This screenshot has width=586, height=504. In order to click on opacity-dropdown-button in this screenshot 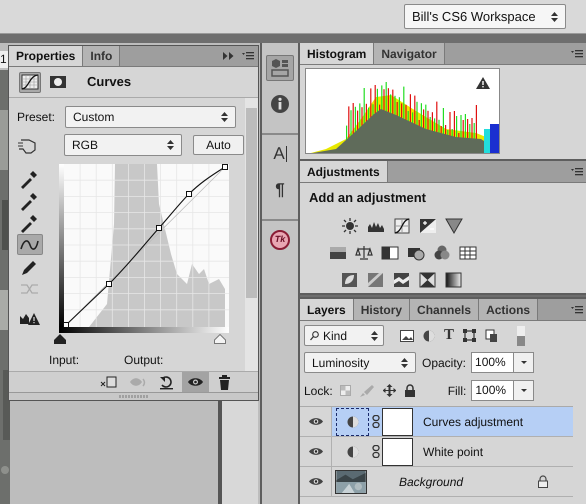, I will do `click(524, 362)`.